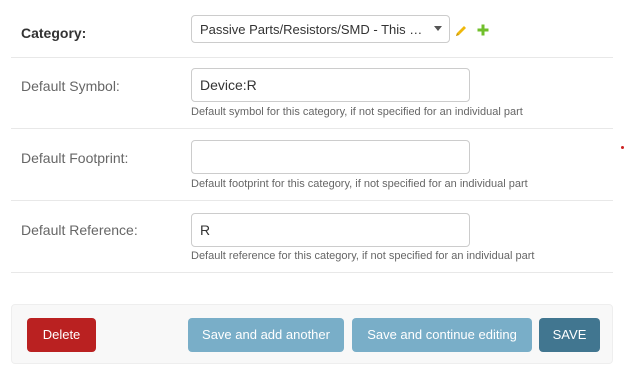 Image resolution: width=637 pixels, height=376 pixels. What do you see at coordinates (266, 335) in the screenshot?
I see `save-and-add-another-button: Save and add another` at bounding box center [266, 335].